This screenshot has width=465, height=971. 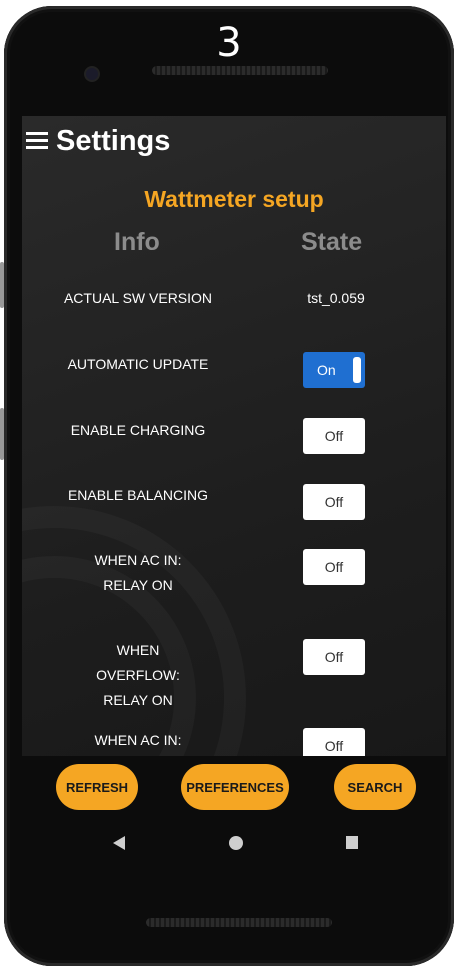 I want to click on back-triangle-icon, so click(x=119, y=843).